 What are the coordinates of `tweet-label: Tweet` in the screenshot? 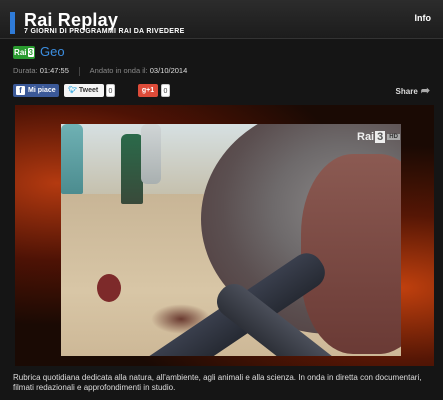 It's located at (88, 90).